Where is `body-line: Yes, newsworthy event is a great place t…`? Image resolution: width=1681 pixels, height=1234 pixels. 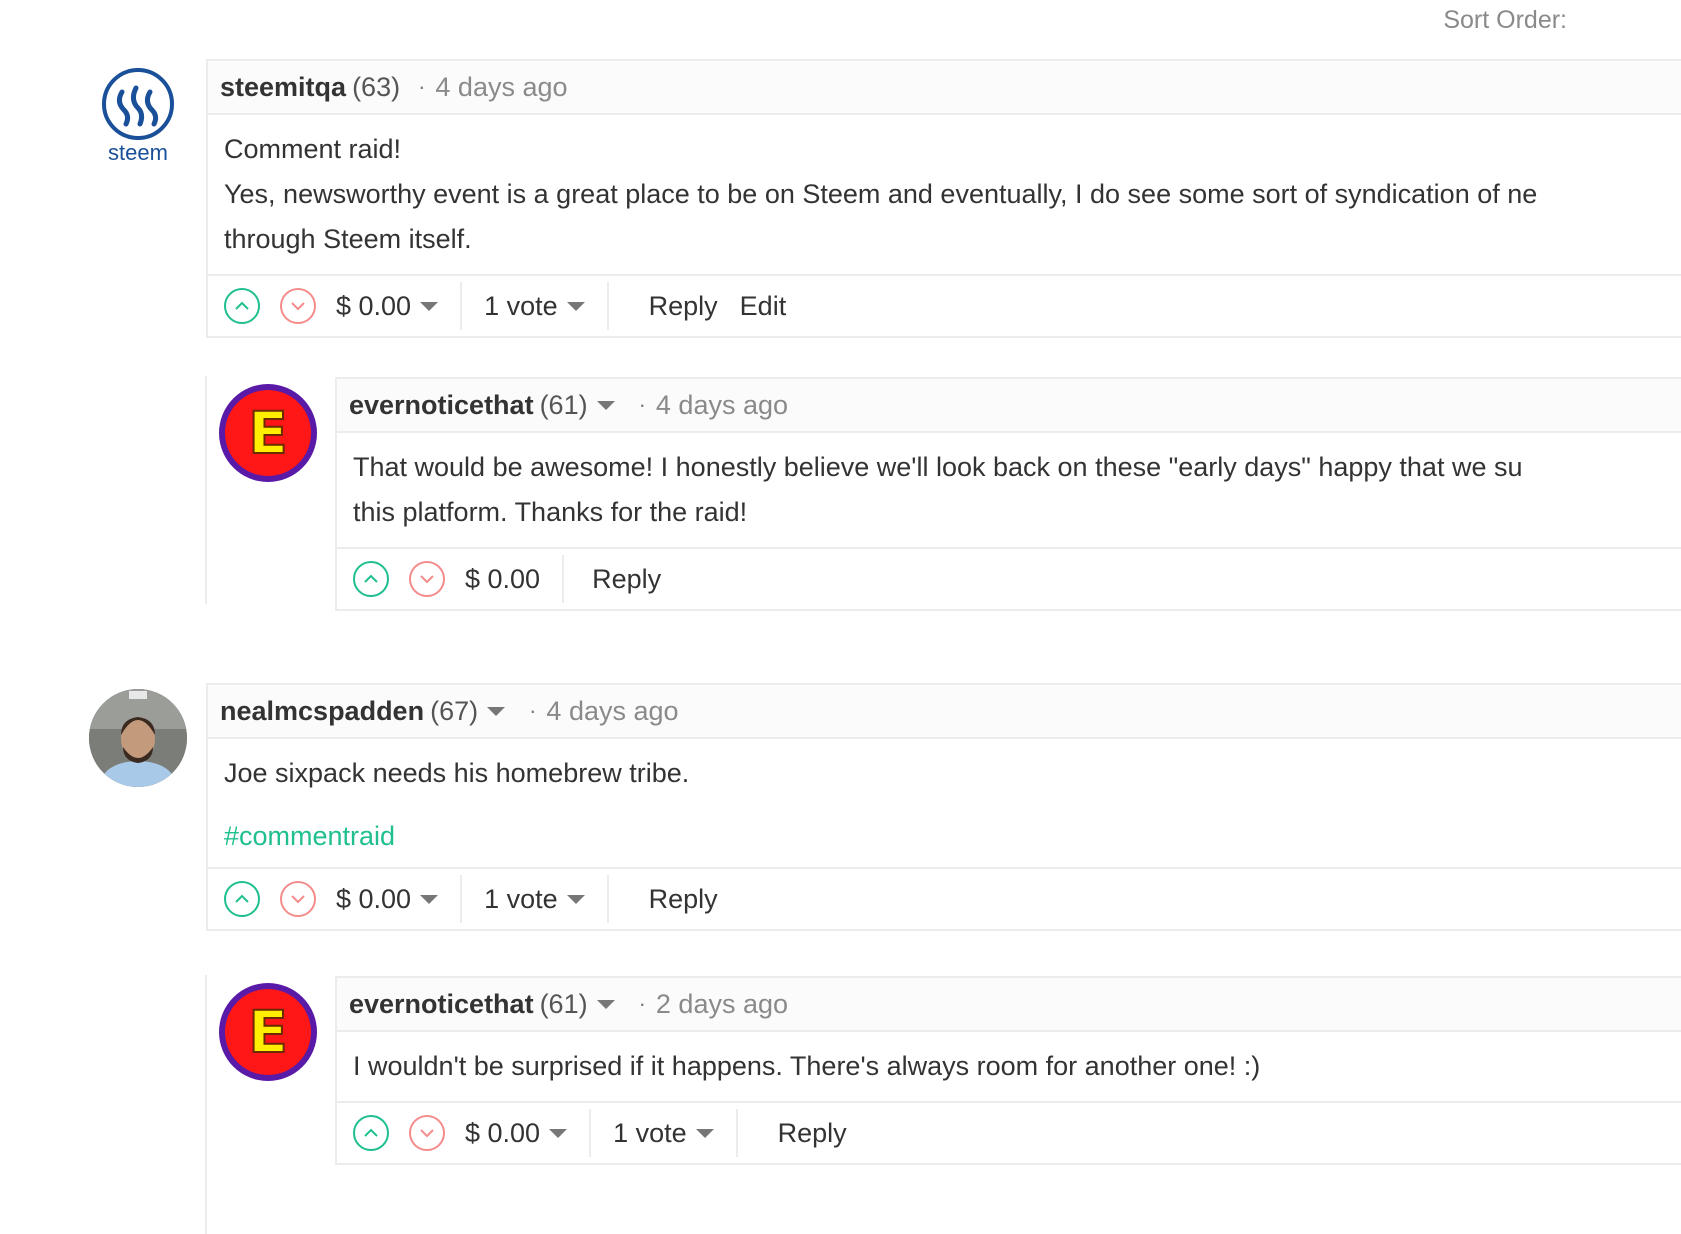 body-line: Yes, newsworthy event is a great place t… is located at coordinates (881, 194).